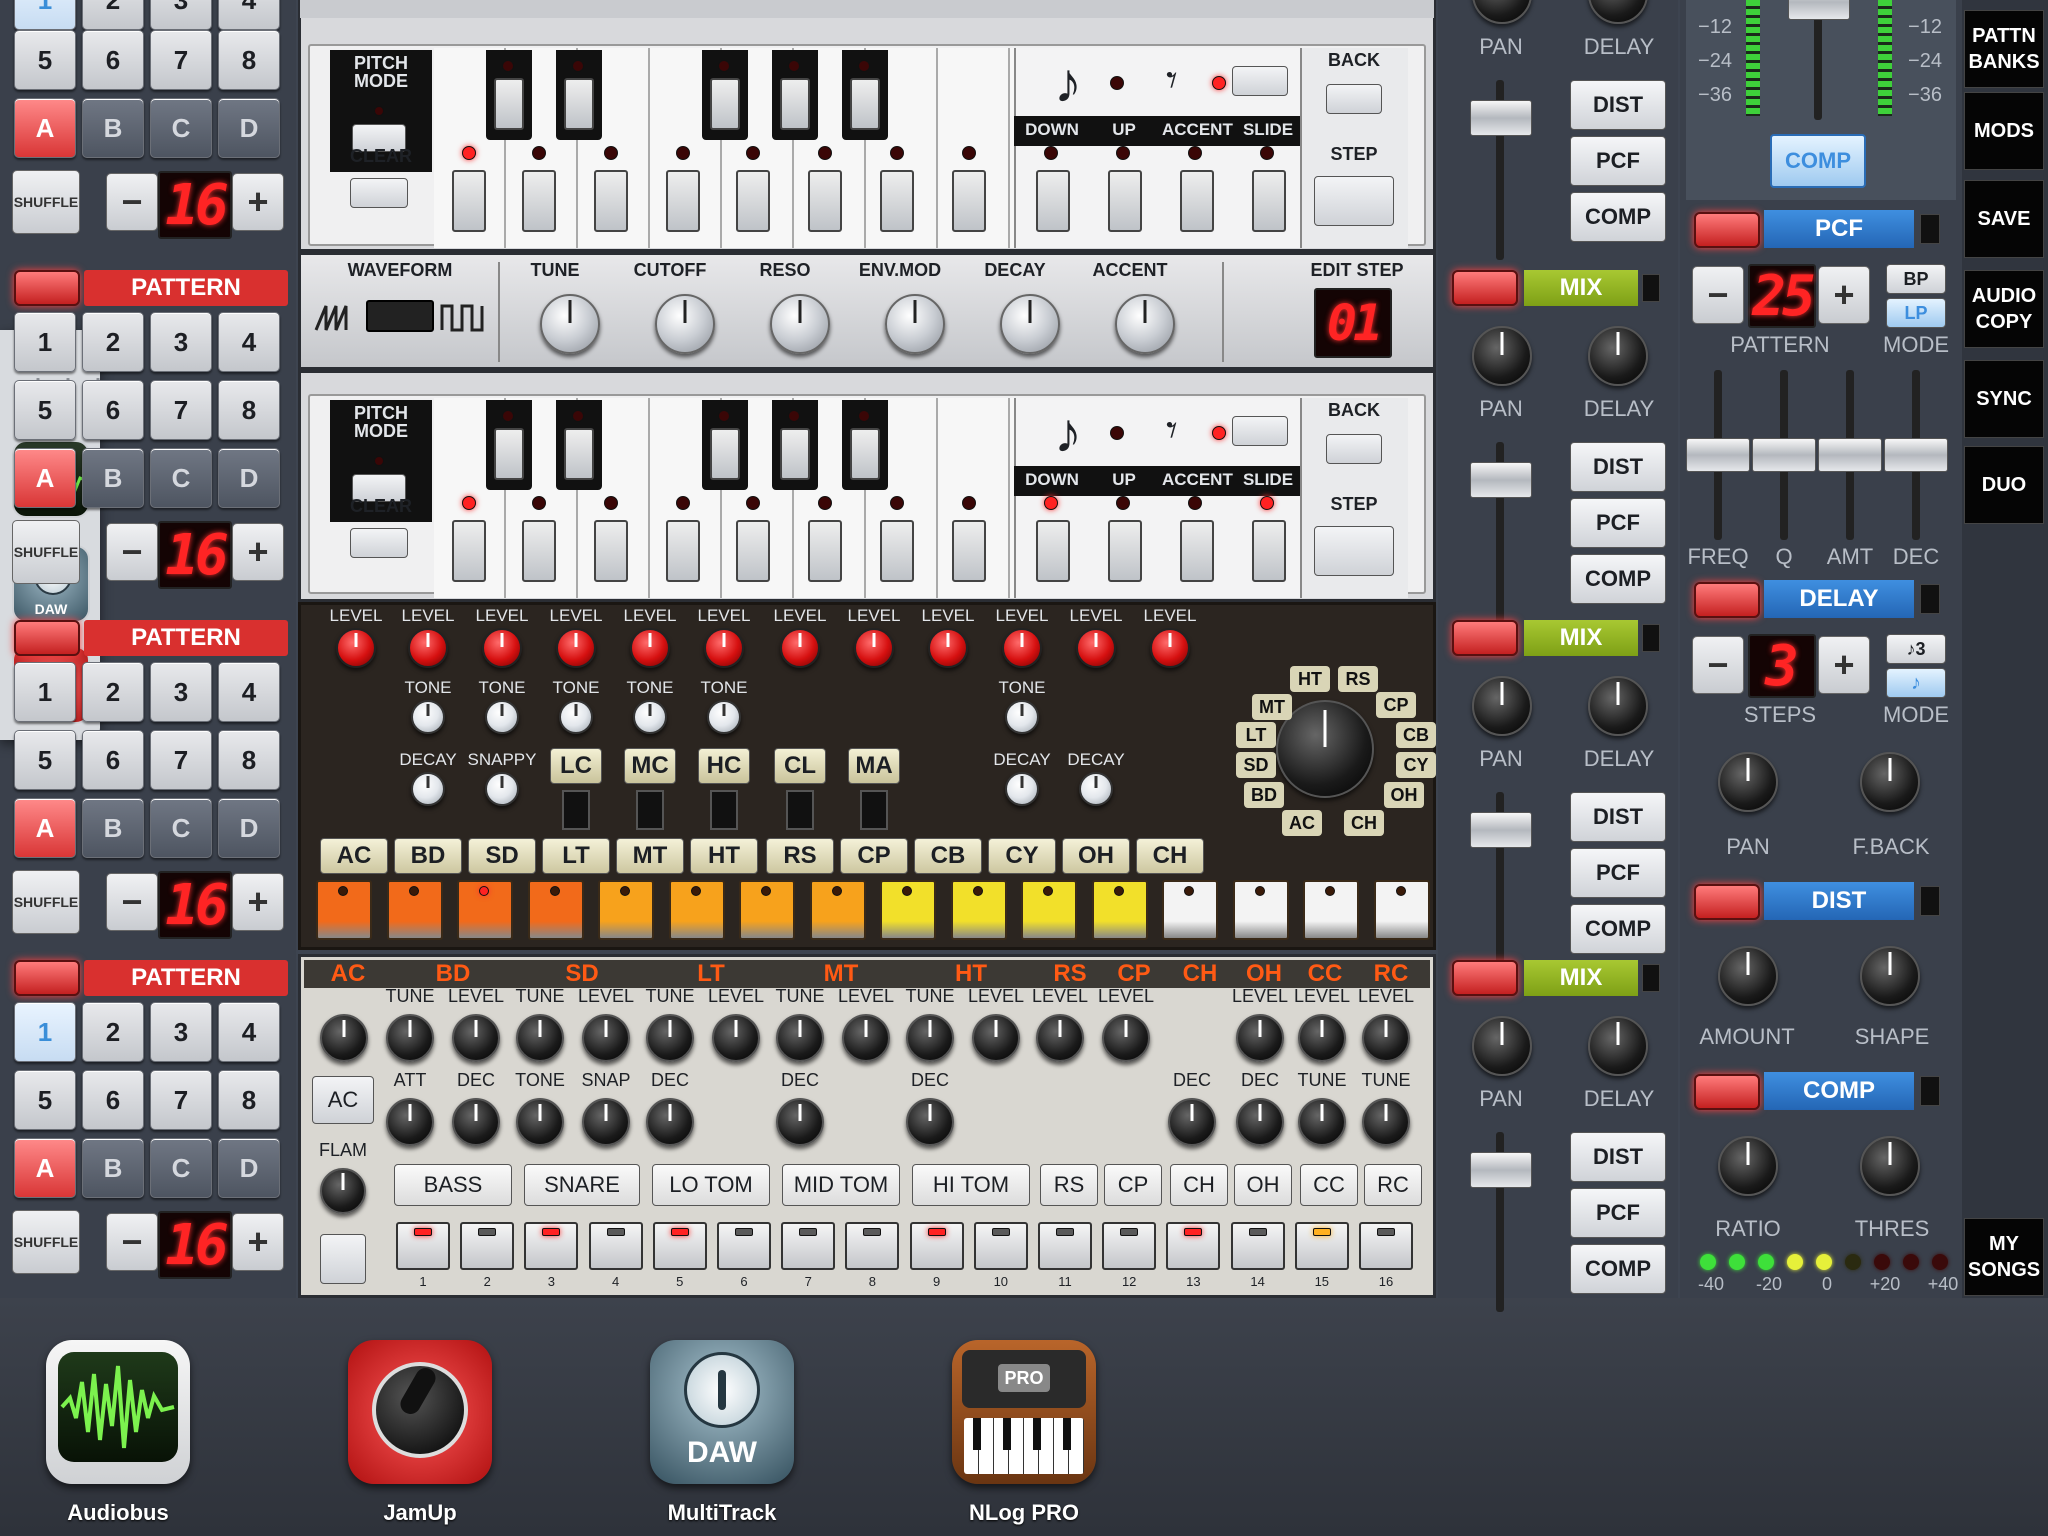 The image size is (2048, 1536). What do you see at coordinates (841, 1185) in the screenshot?
I see `tr909-inst-button-4: MID TOM` at bounding box center [841, 1185].